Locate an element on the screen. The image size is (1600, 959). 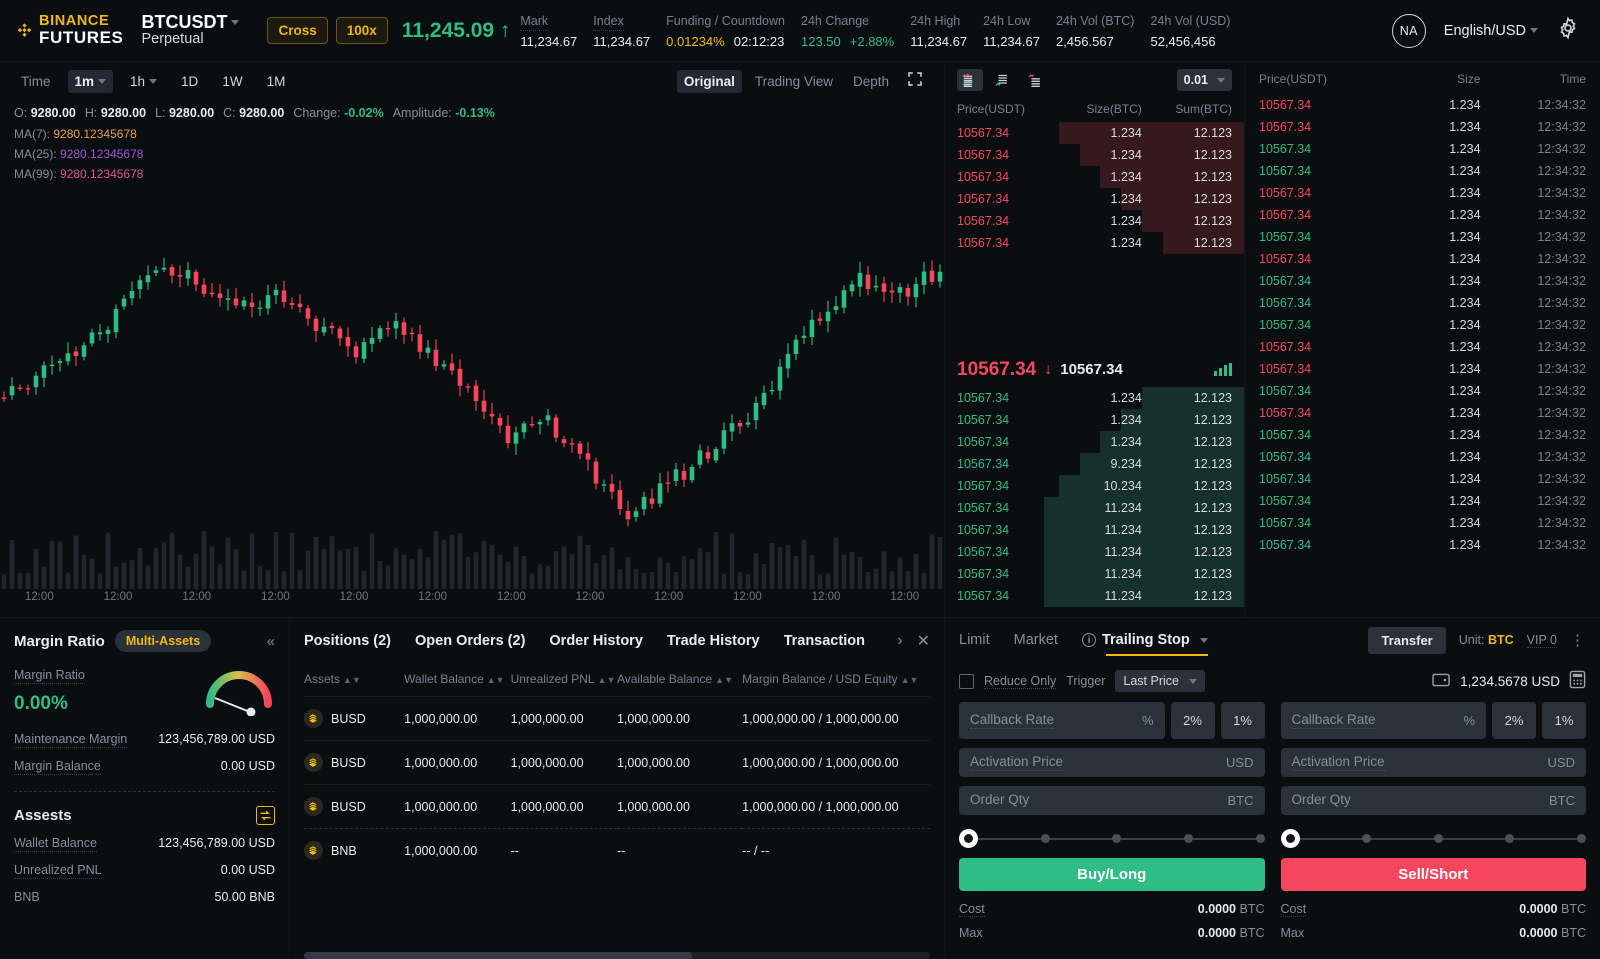
buy-quick-2pct: 2% is located at coordinates (1192, 720).